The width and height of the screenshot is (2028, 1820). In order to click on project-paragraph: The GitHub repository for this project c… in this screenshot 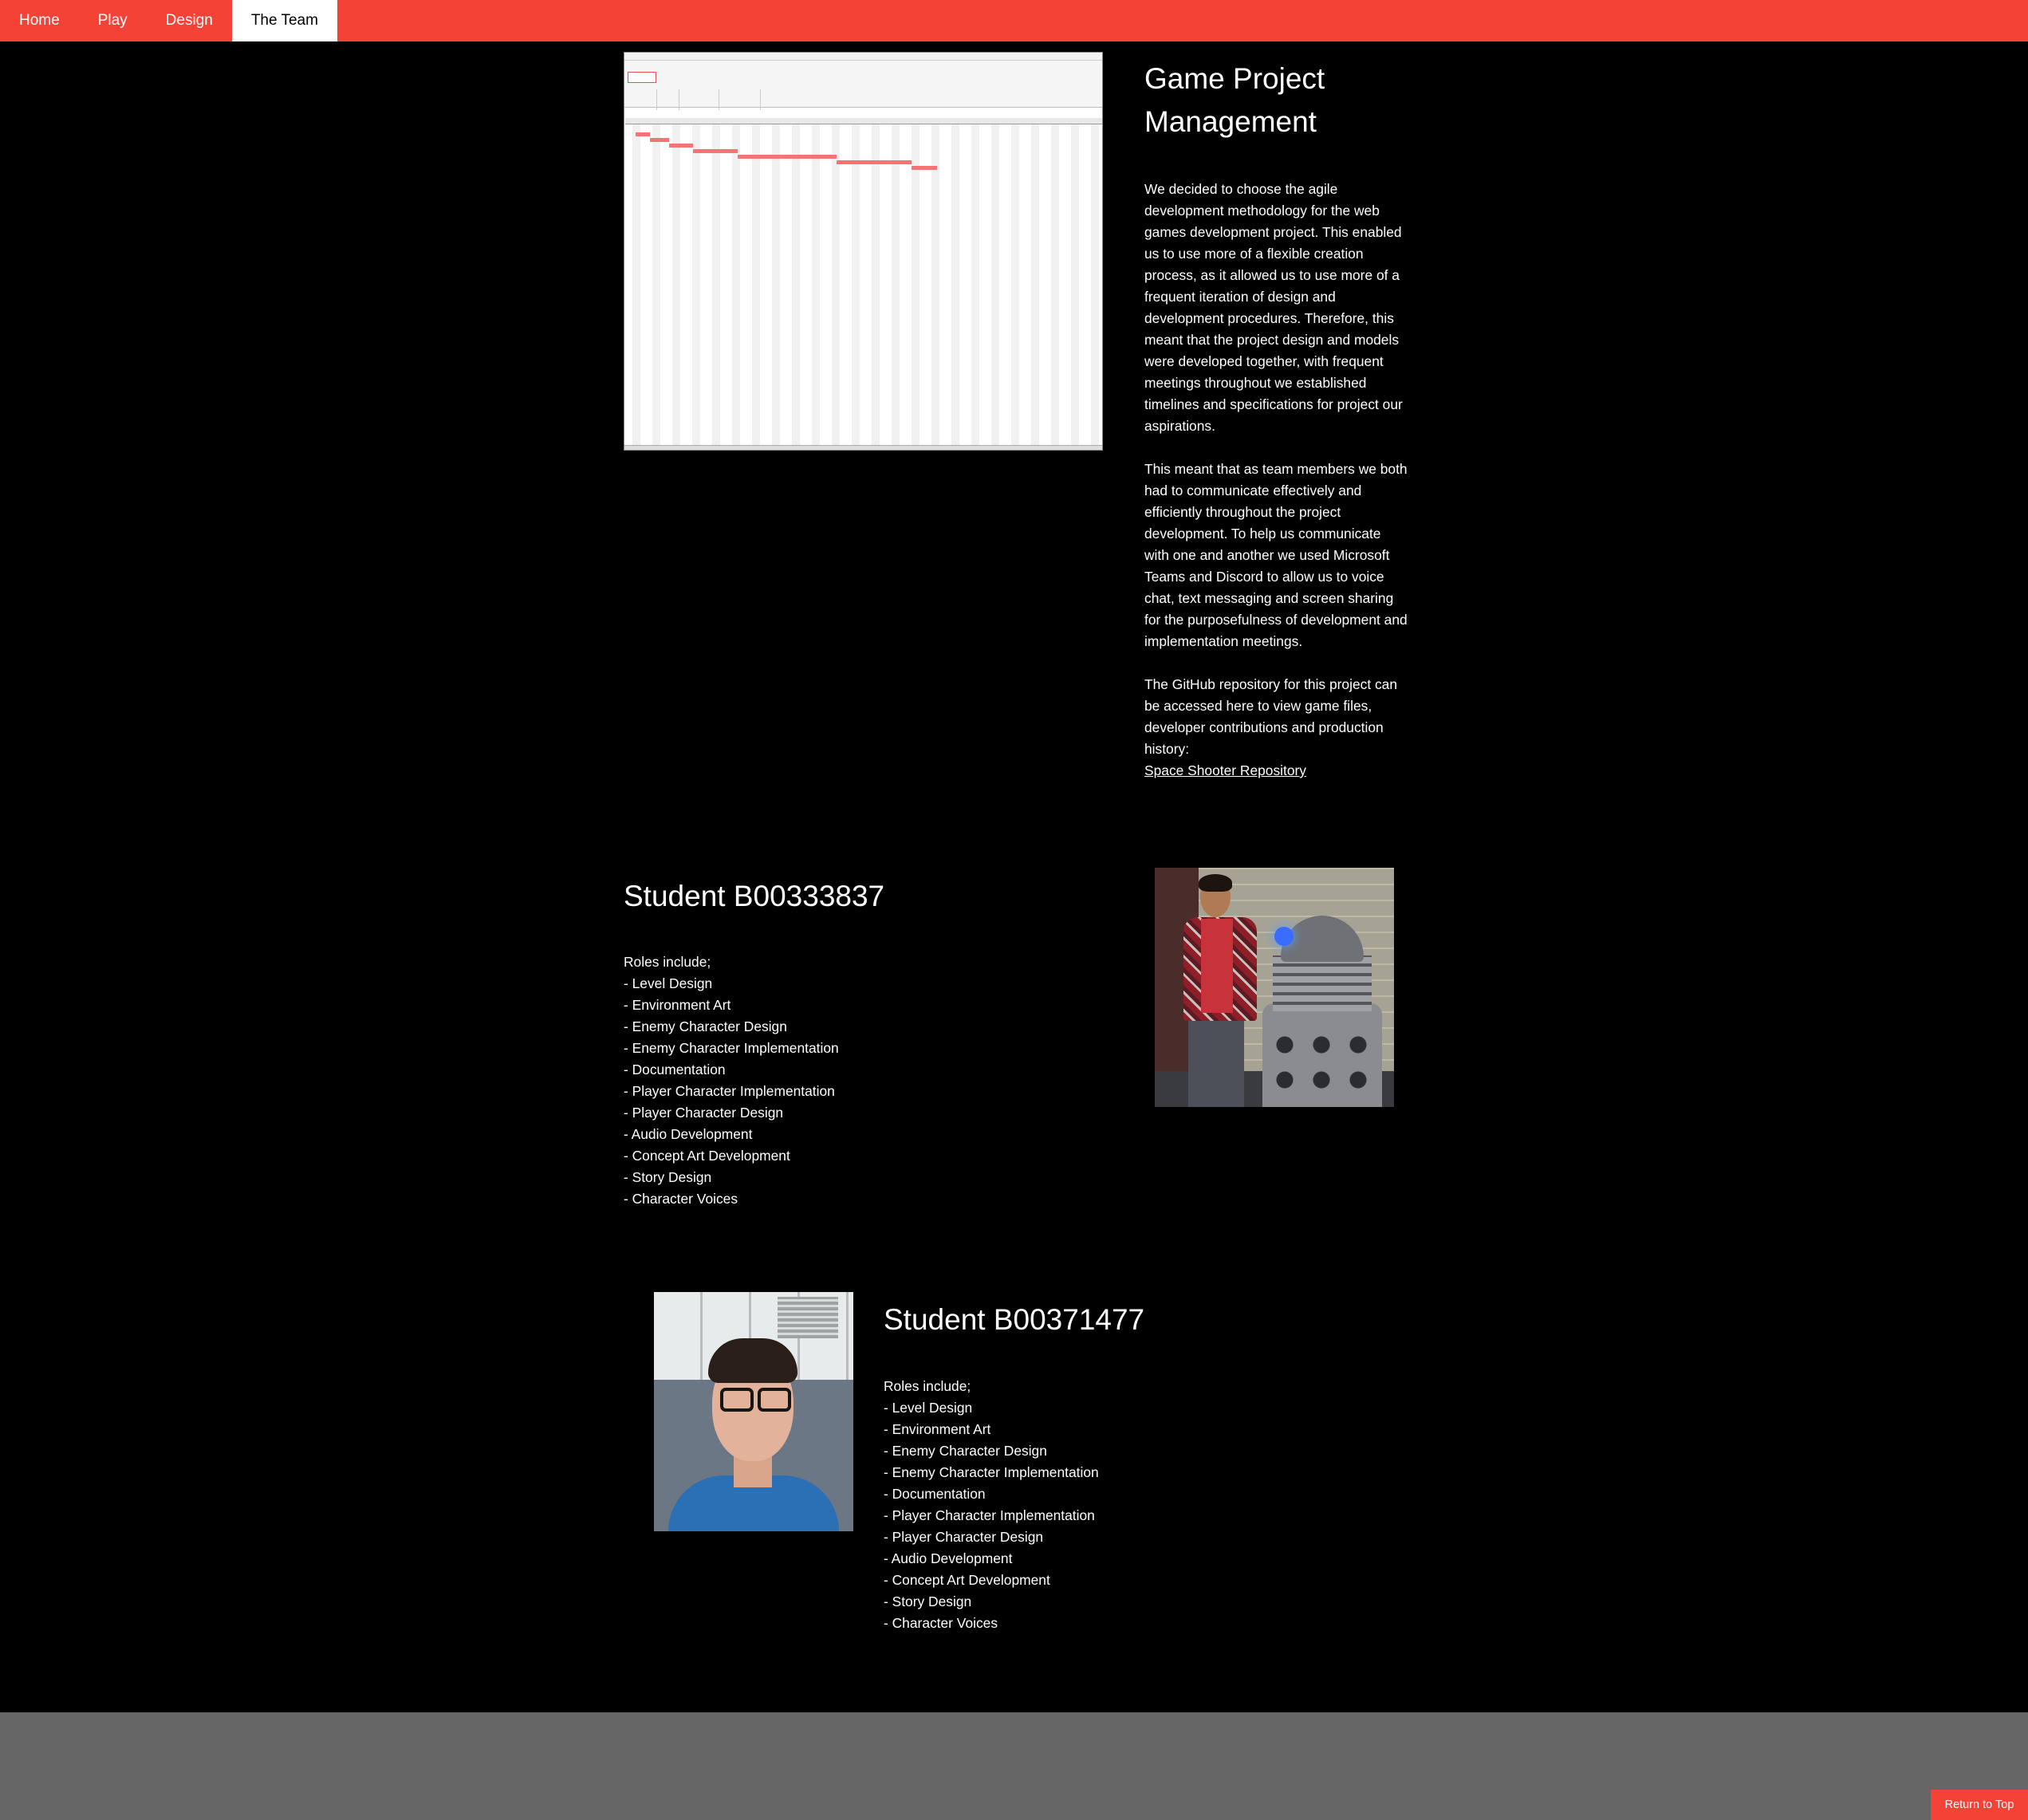, I will do `click(1276, 728)`.